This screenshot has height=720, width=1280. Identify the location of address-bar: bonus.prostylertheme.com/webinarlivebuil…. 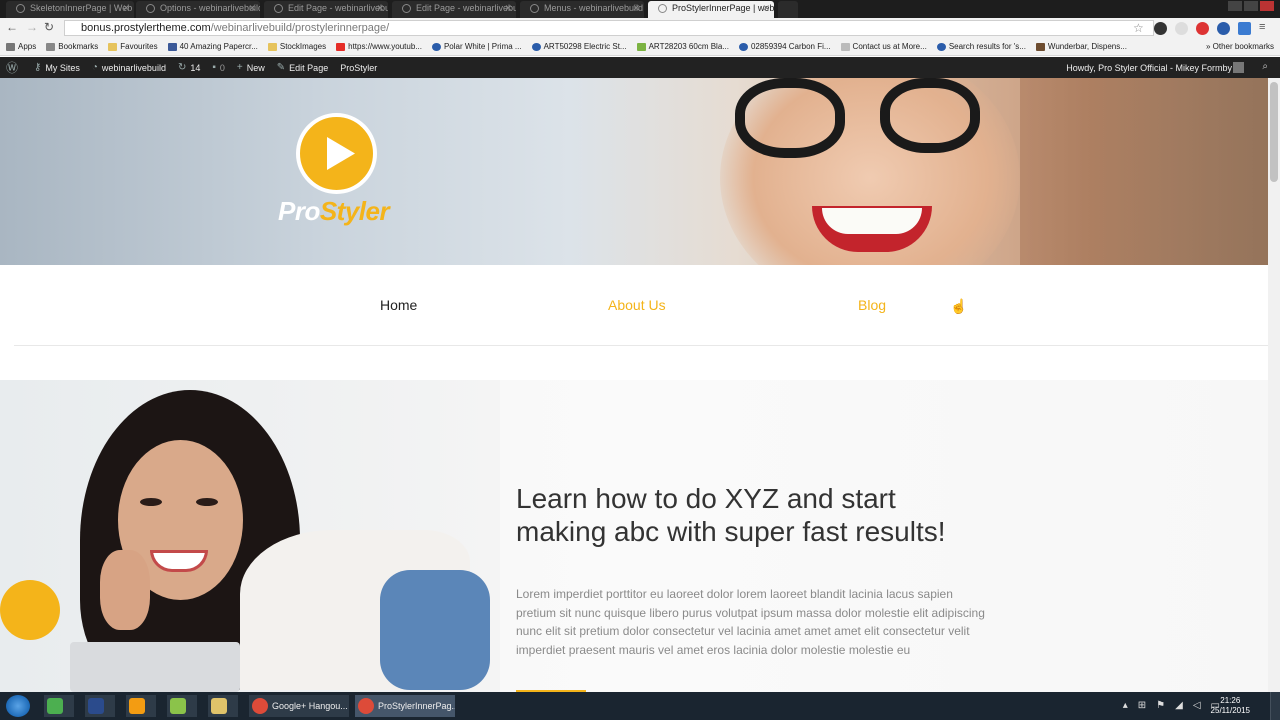
(609, 28).